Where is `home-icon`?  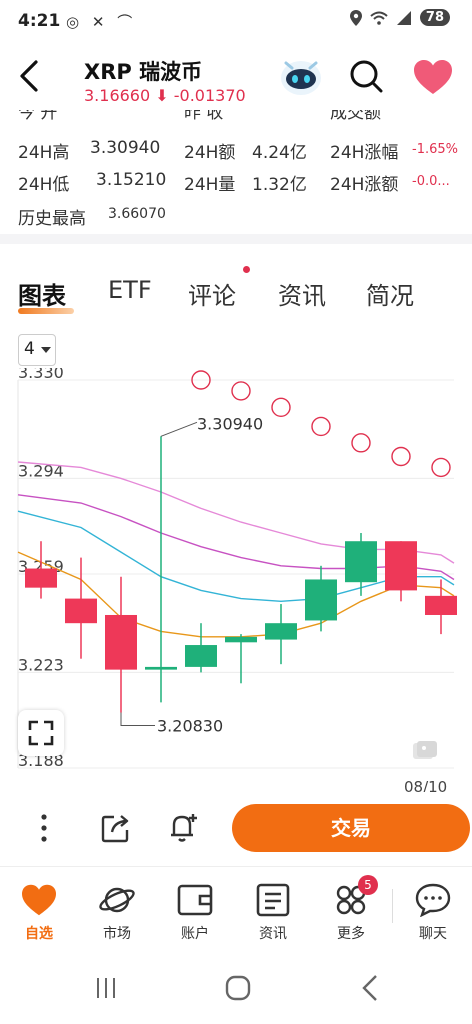
home-icon is located at coordinates (238, 988).